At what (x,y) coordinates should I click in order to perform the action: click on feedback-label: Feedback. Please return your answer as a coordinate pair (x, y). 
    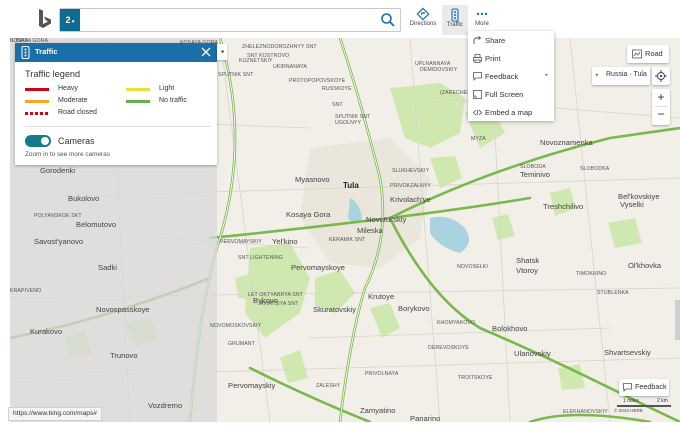
    Looking at the image, I should click on (651, 386).